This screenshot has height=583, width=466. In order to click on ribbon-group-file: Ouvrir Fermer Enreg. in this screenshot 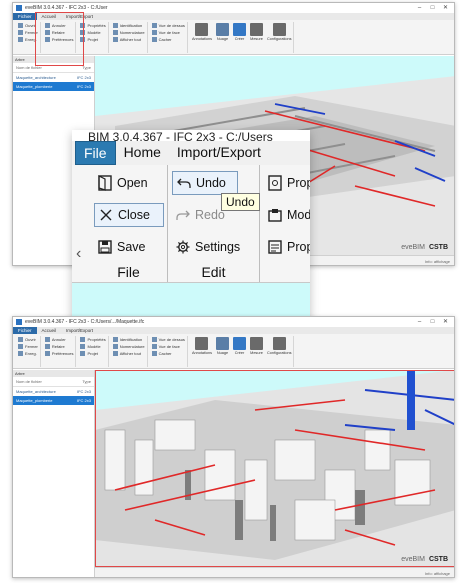, I will do `click(28, 37)`.